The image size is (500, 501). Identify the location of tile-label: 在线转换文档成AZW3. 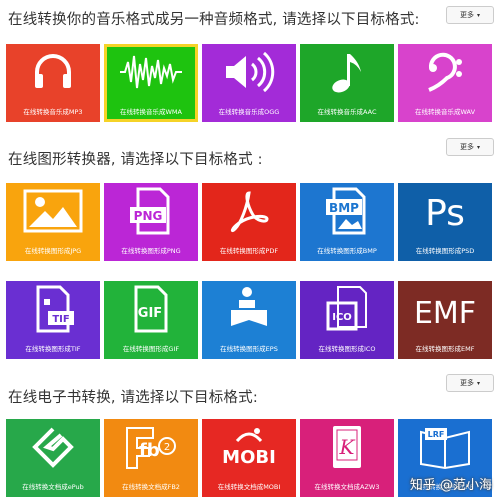
(347, 487).